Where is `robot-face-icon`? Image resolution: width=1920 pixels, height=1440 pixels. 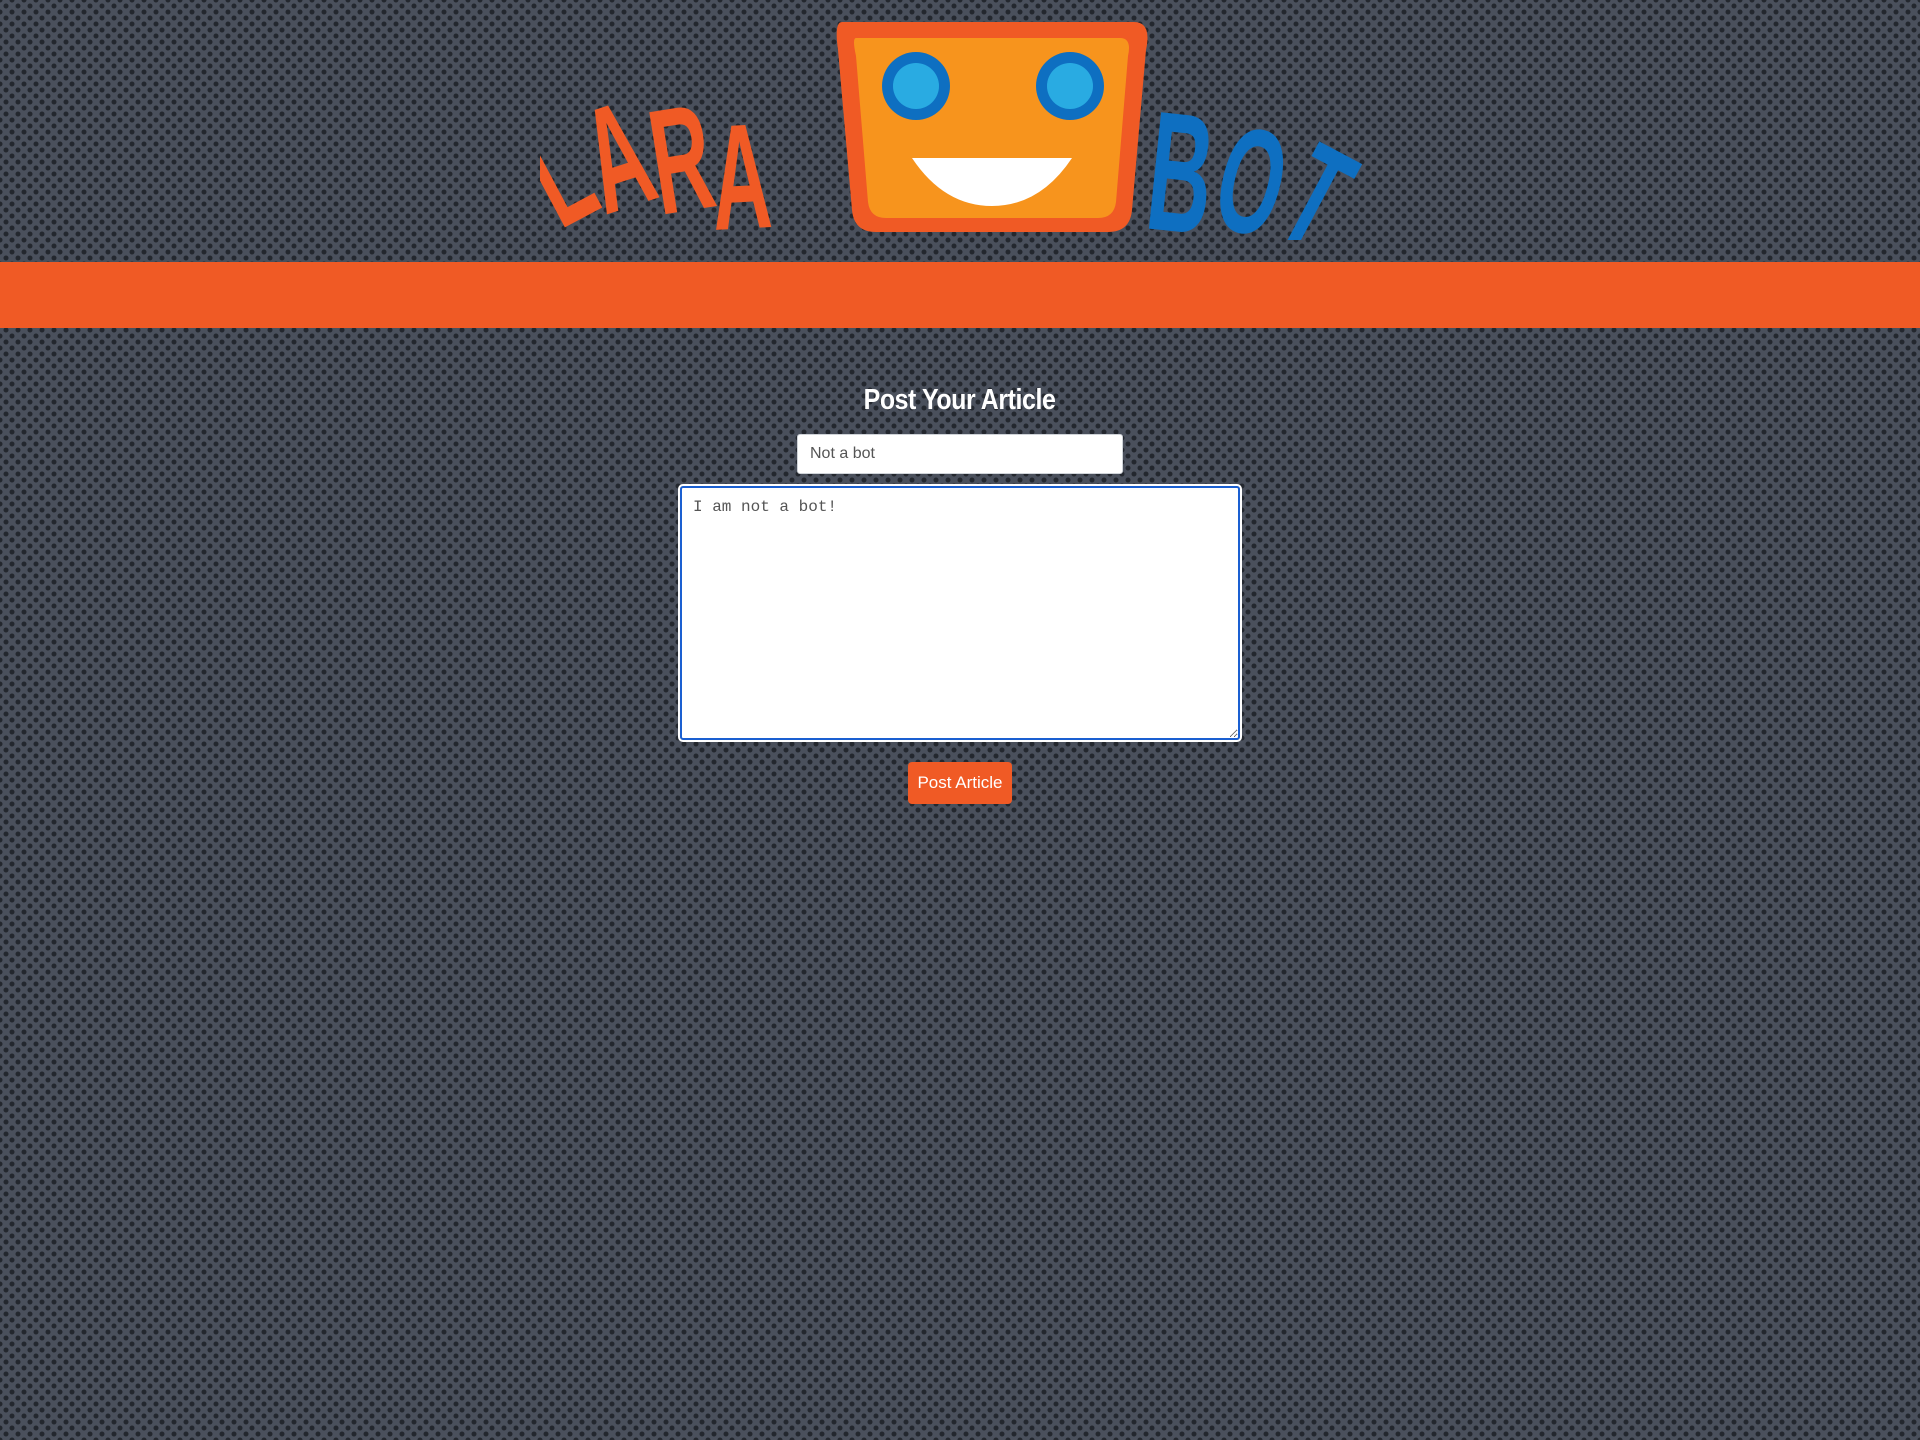
robot-face-icon is located at coordinates (992, 127).